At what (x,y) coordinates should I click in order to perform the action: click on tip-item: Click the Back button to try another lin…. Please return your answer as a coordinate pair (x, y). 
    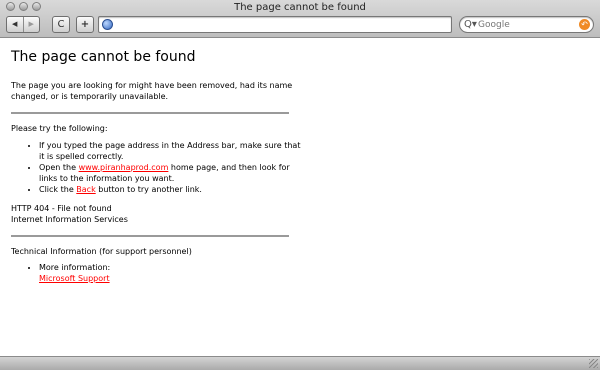
    Looking at the image, I should click on (170, 189).